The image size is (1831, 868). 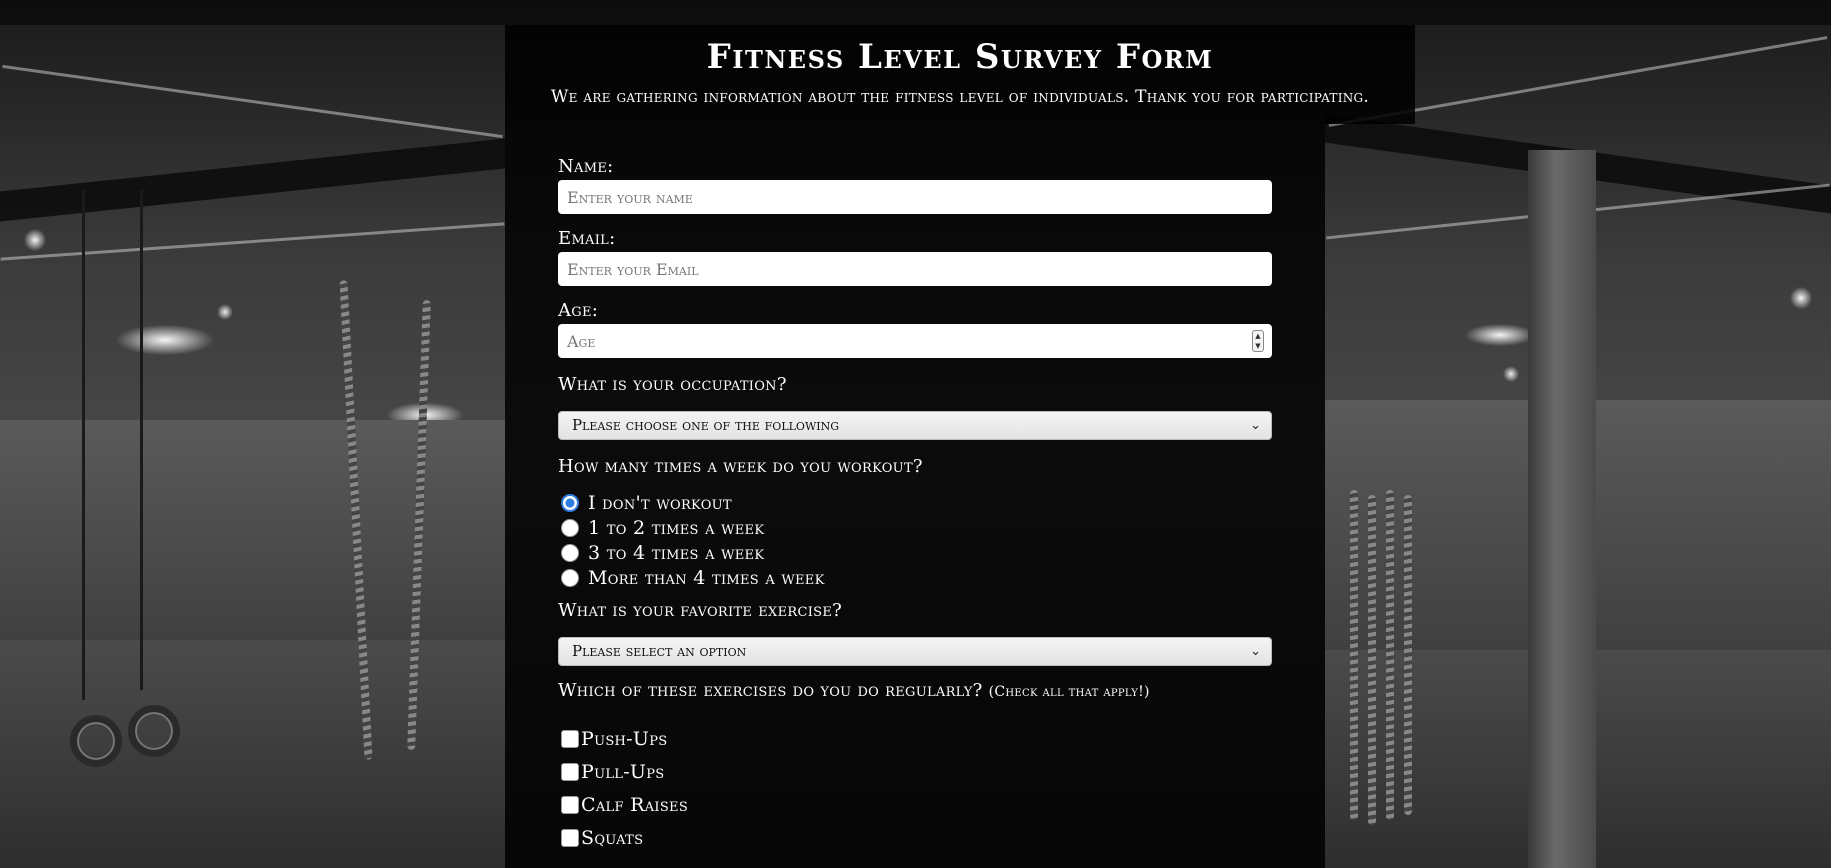 I want to click on checkbox-option-squats: Squats, so click(x=915, y=837).